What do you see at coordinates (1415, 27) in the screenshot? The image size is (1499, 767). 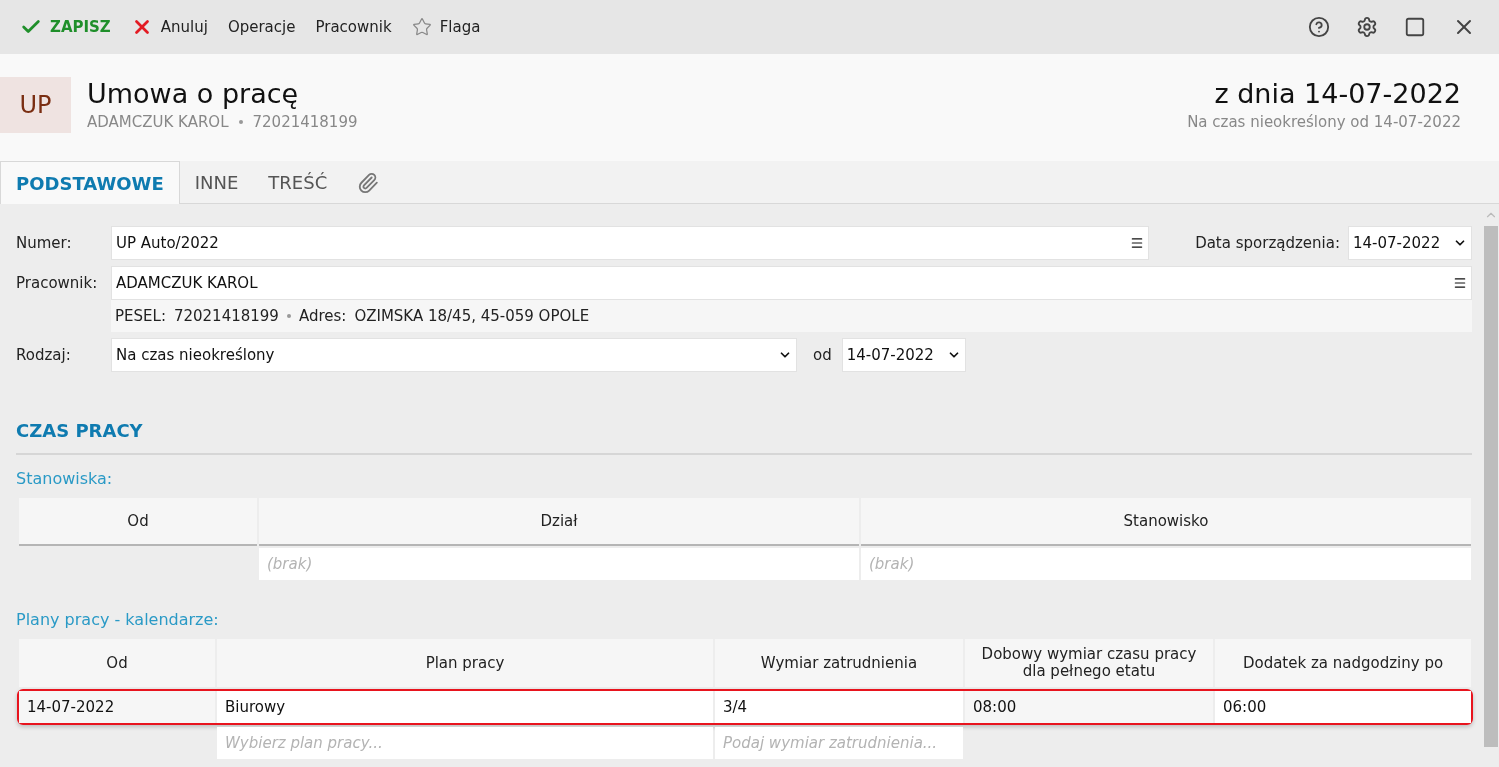 I see `maximize-icon` at bounding box center [1415, 27].